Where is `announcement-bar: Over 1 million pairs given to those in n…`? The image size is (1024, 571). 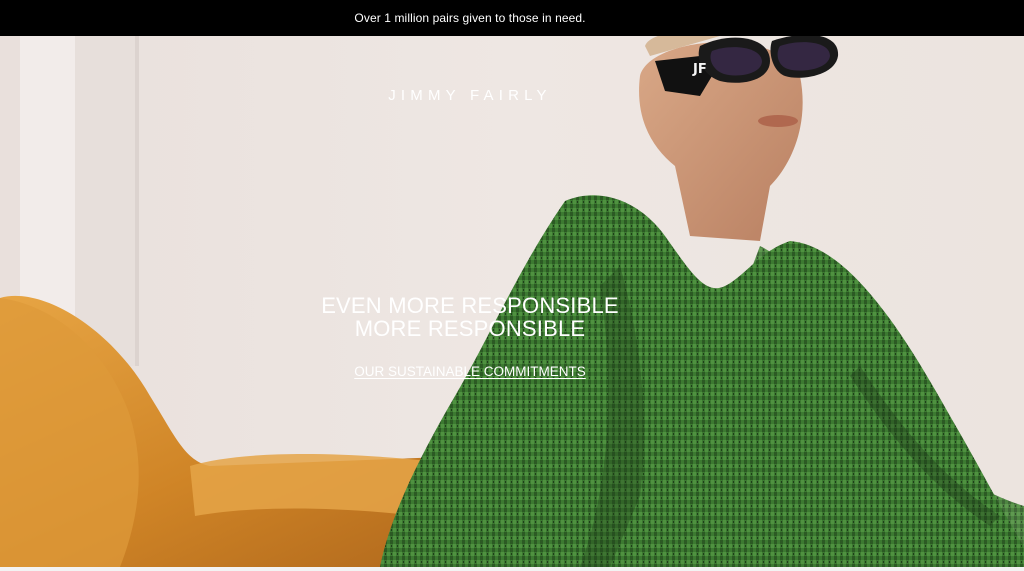 announcement-bar: Over 1 million pairs given to those in n… is located at coordinates (512, 18).